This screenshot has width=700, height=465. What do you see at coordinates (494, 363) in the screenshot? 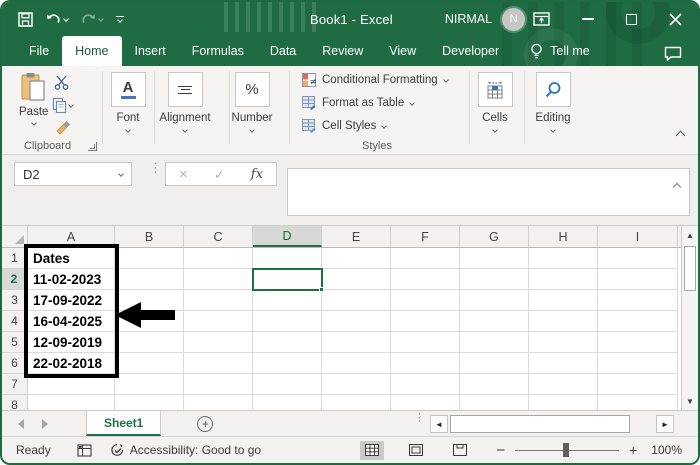
I see `cell-G6` at bounding box center [494, 363].